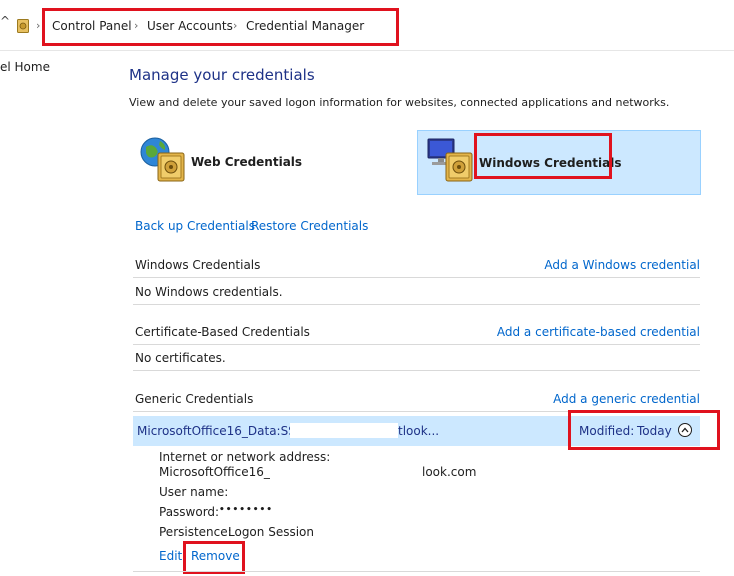 The image size is (734, 576). What do you see at coordinates (685, 430) in the screenshot?
I see `chevron-up-icon` at bounding box center [685, 430].